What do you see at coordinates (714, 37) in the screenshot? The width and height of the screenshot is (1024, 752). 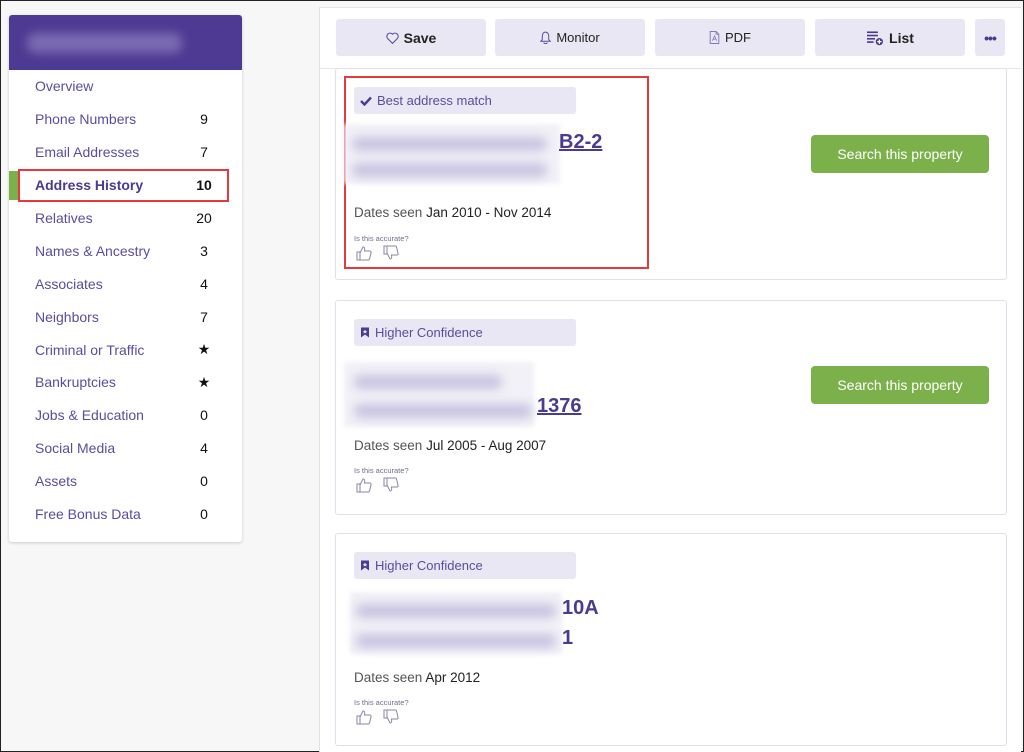 I see `pdf-file-icon` at bounding box center [714, 37].